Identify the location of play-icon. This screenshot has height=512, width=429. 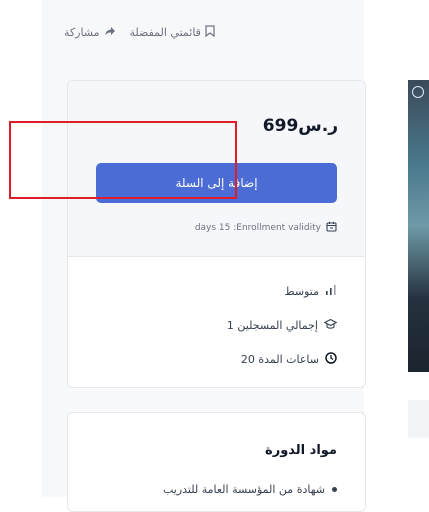
(418, 92).